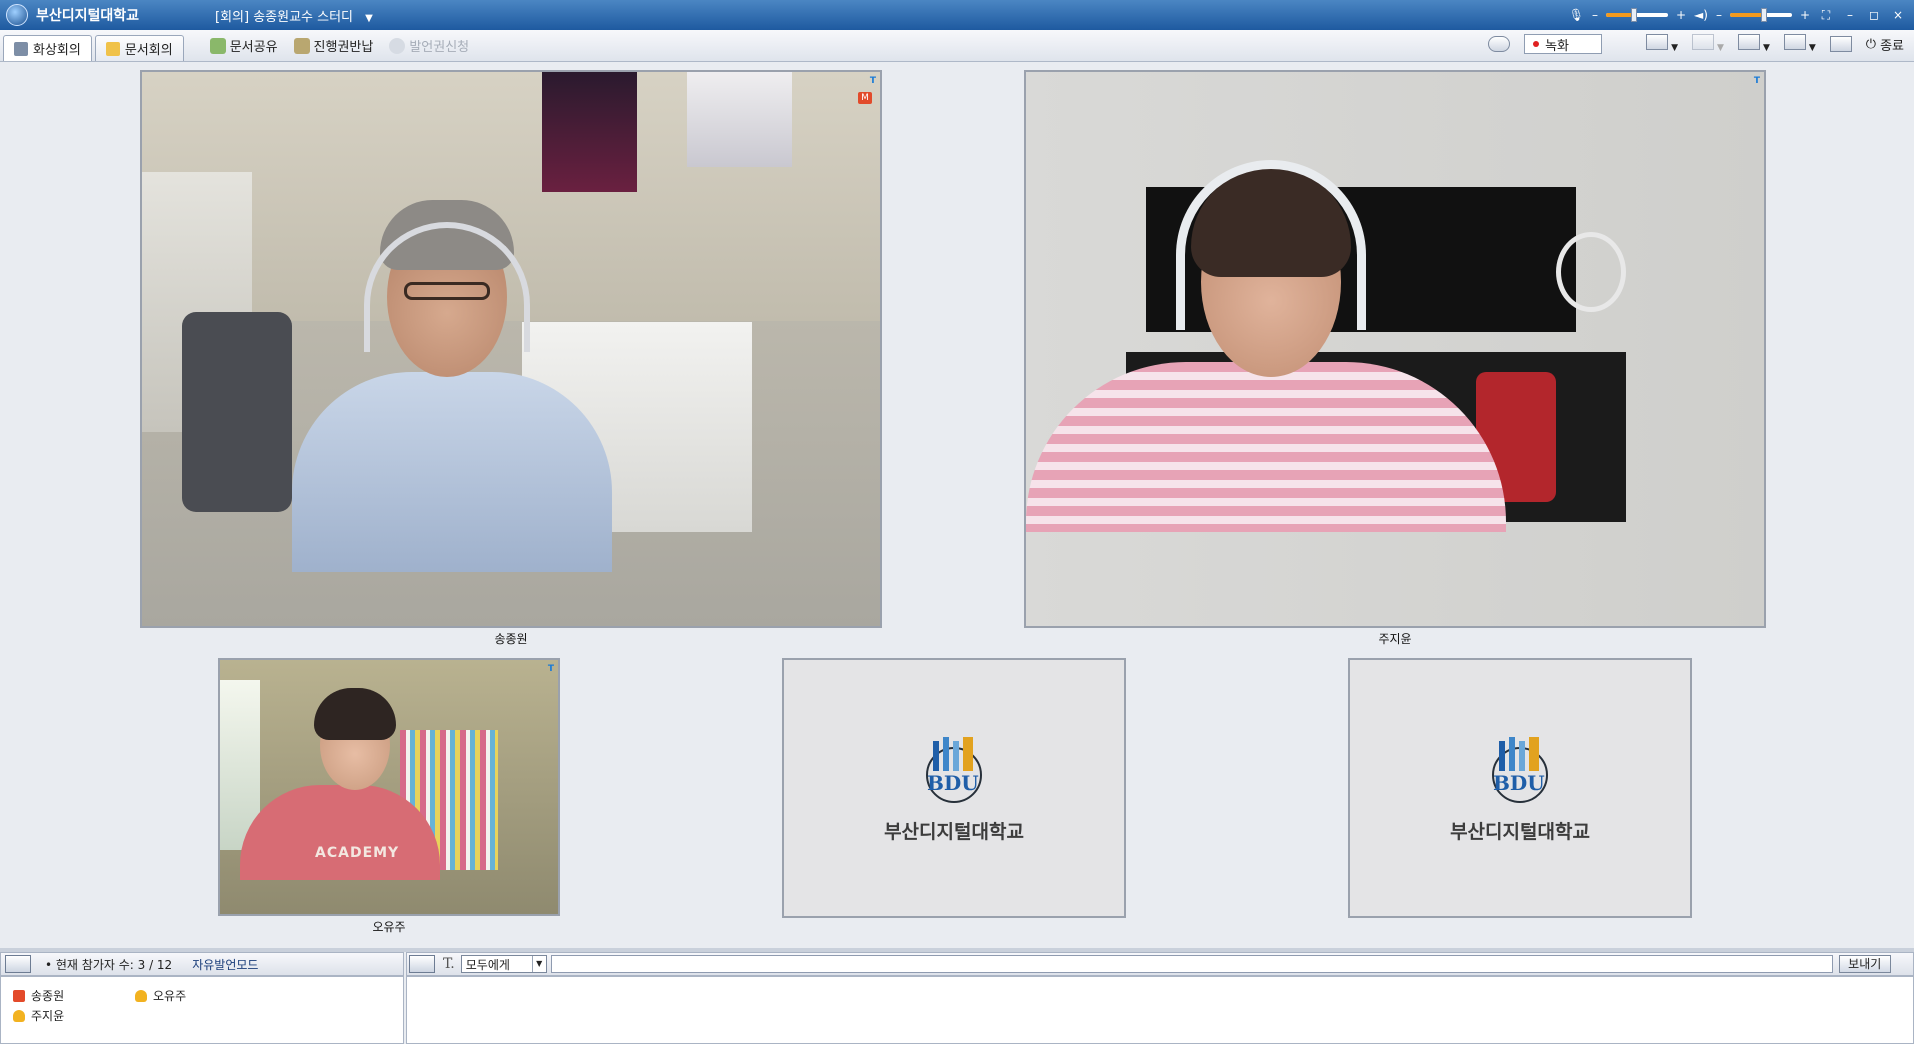  I want to click on bdu-logo-text: BDU, so click(953, 782).